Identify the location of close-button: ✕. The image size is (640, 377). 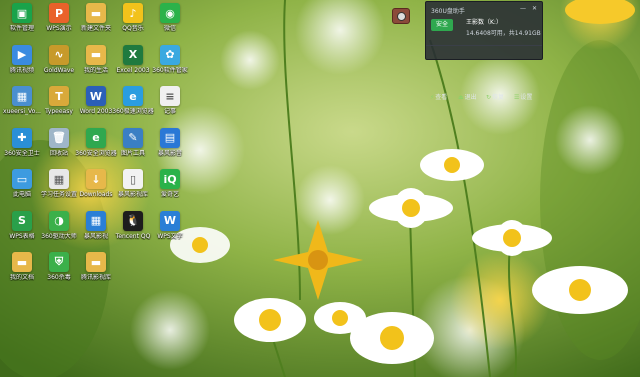
(534, 8).